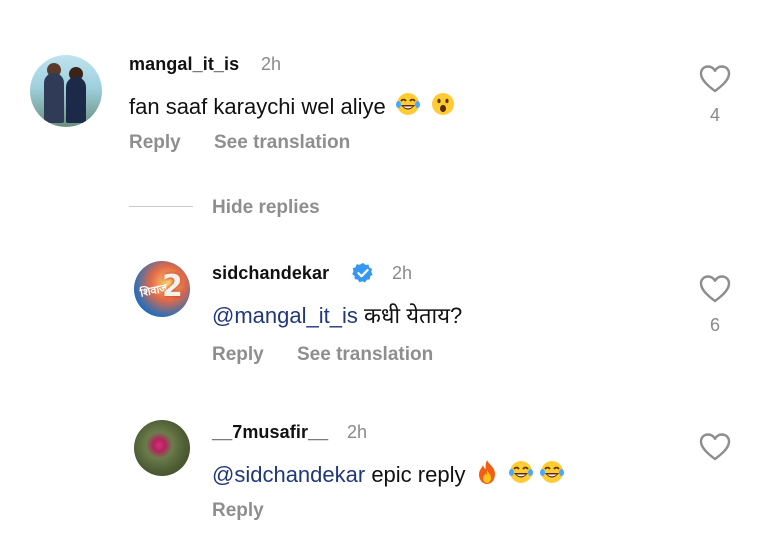  Describe the element at coordinates (270, 432) in the screenshot. I see `comment-username: __7musafir__` at that location.